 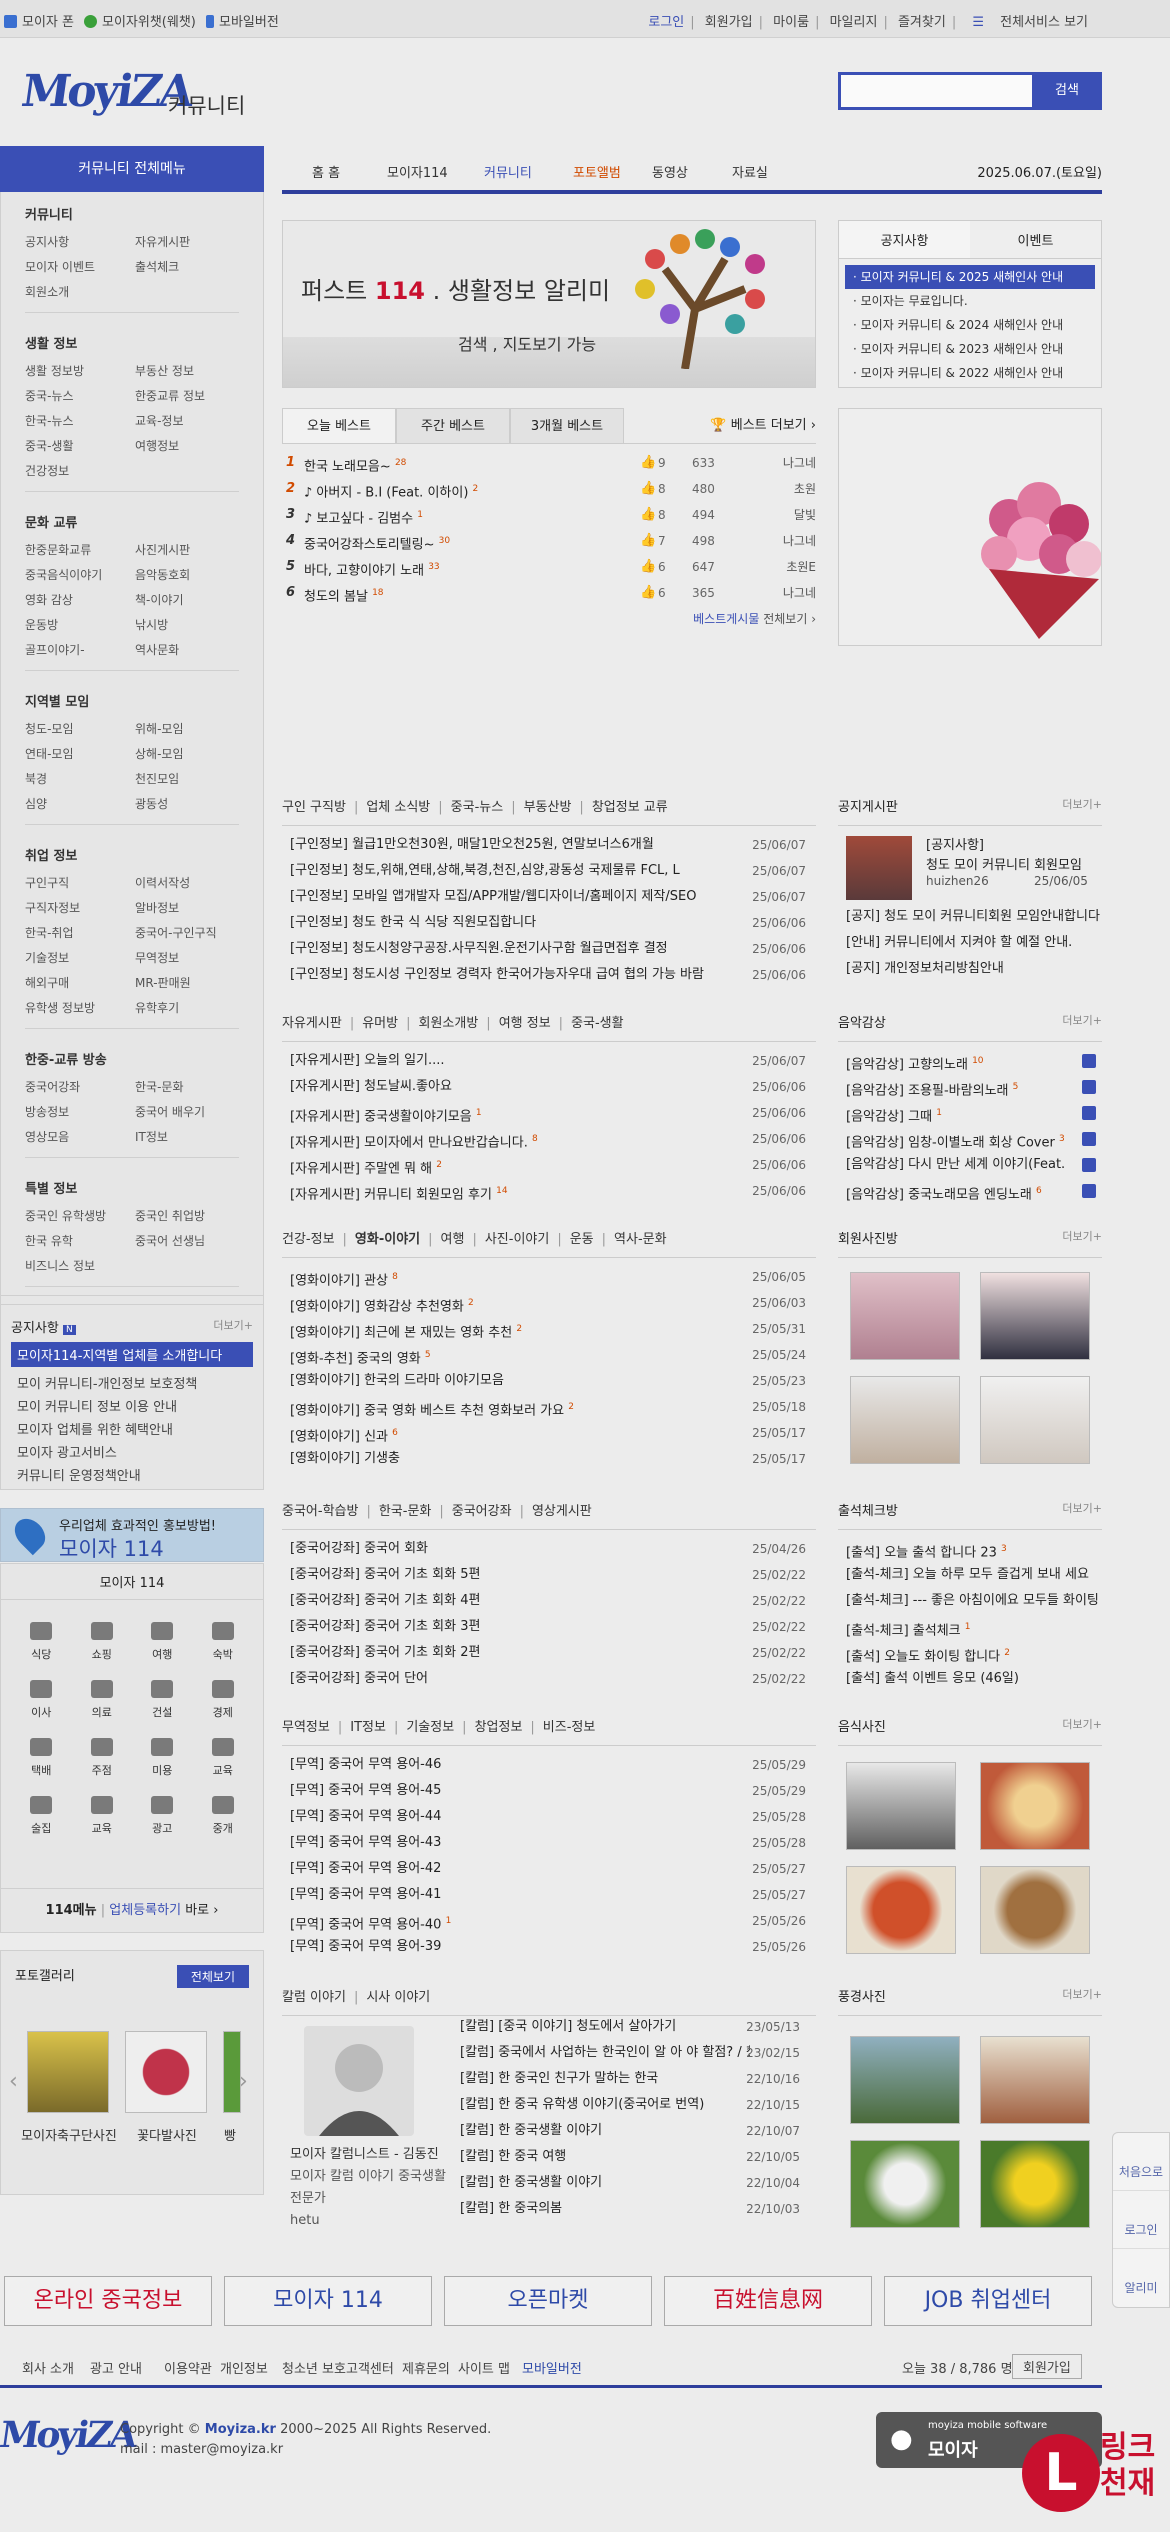 I want to click on notice-item: 모이 커뮤니티-개인정보 보호정책, so click(x=132, y=1384).